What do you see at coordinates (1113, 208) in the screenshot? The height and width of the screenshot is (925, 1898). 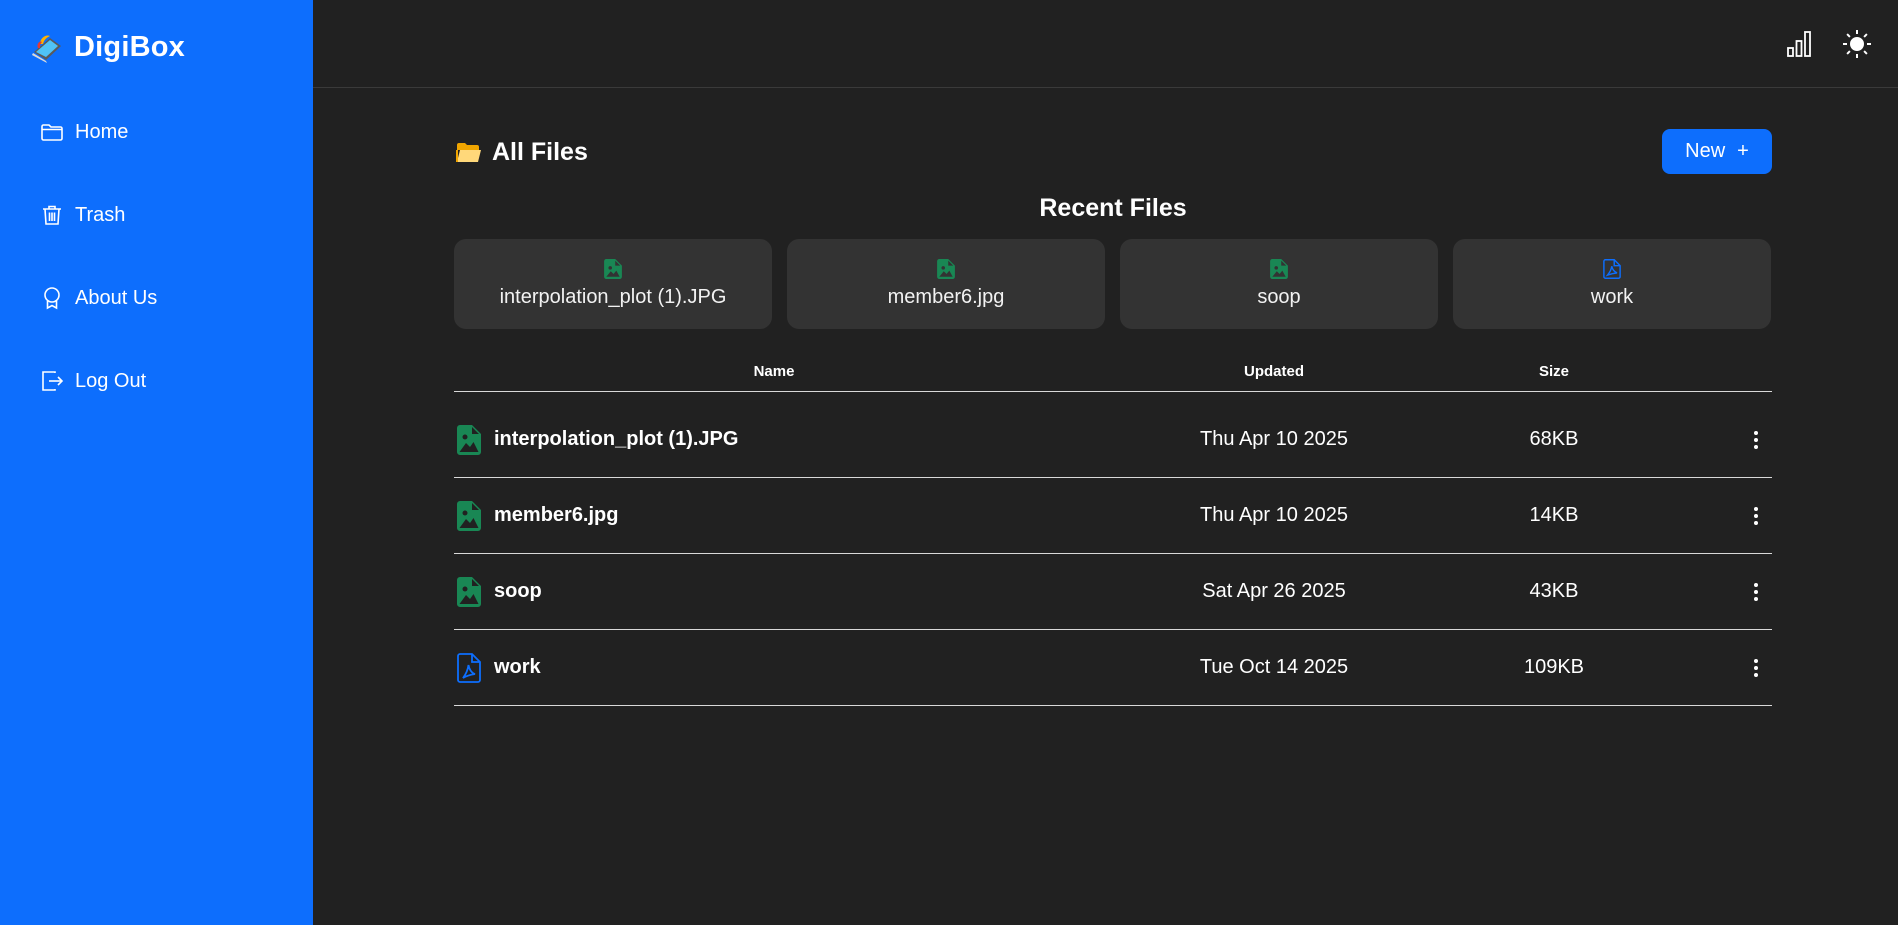 I see `recent-files-title: Recent Files` at bounding box center [1113, 208].